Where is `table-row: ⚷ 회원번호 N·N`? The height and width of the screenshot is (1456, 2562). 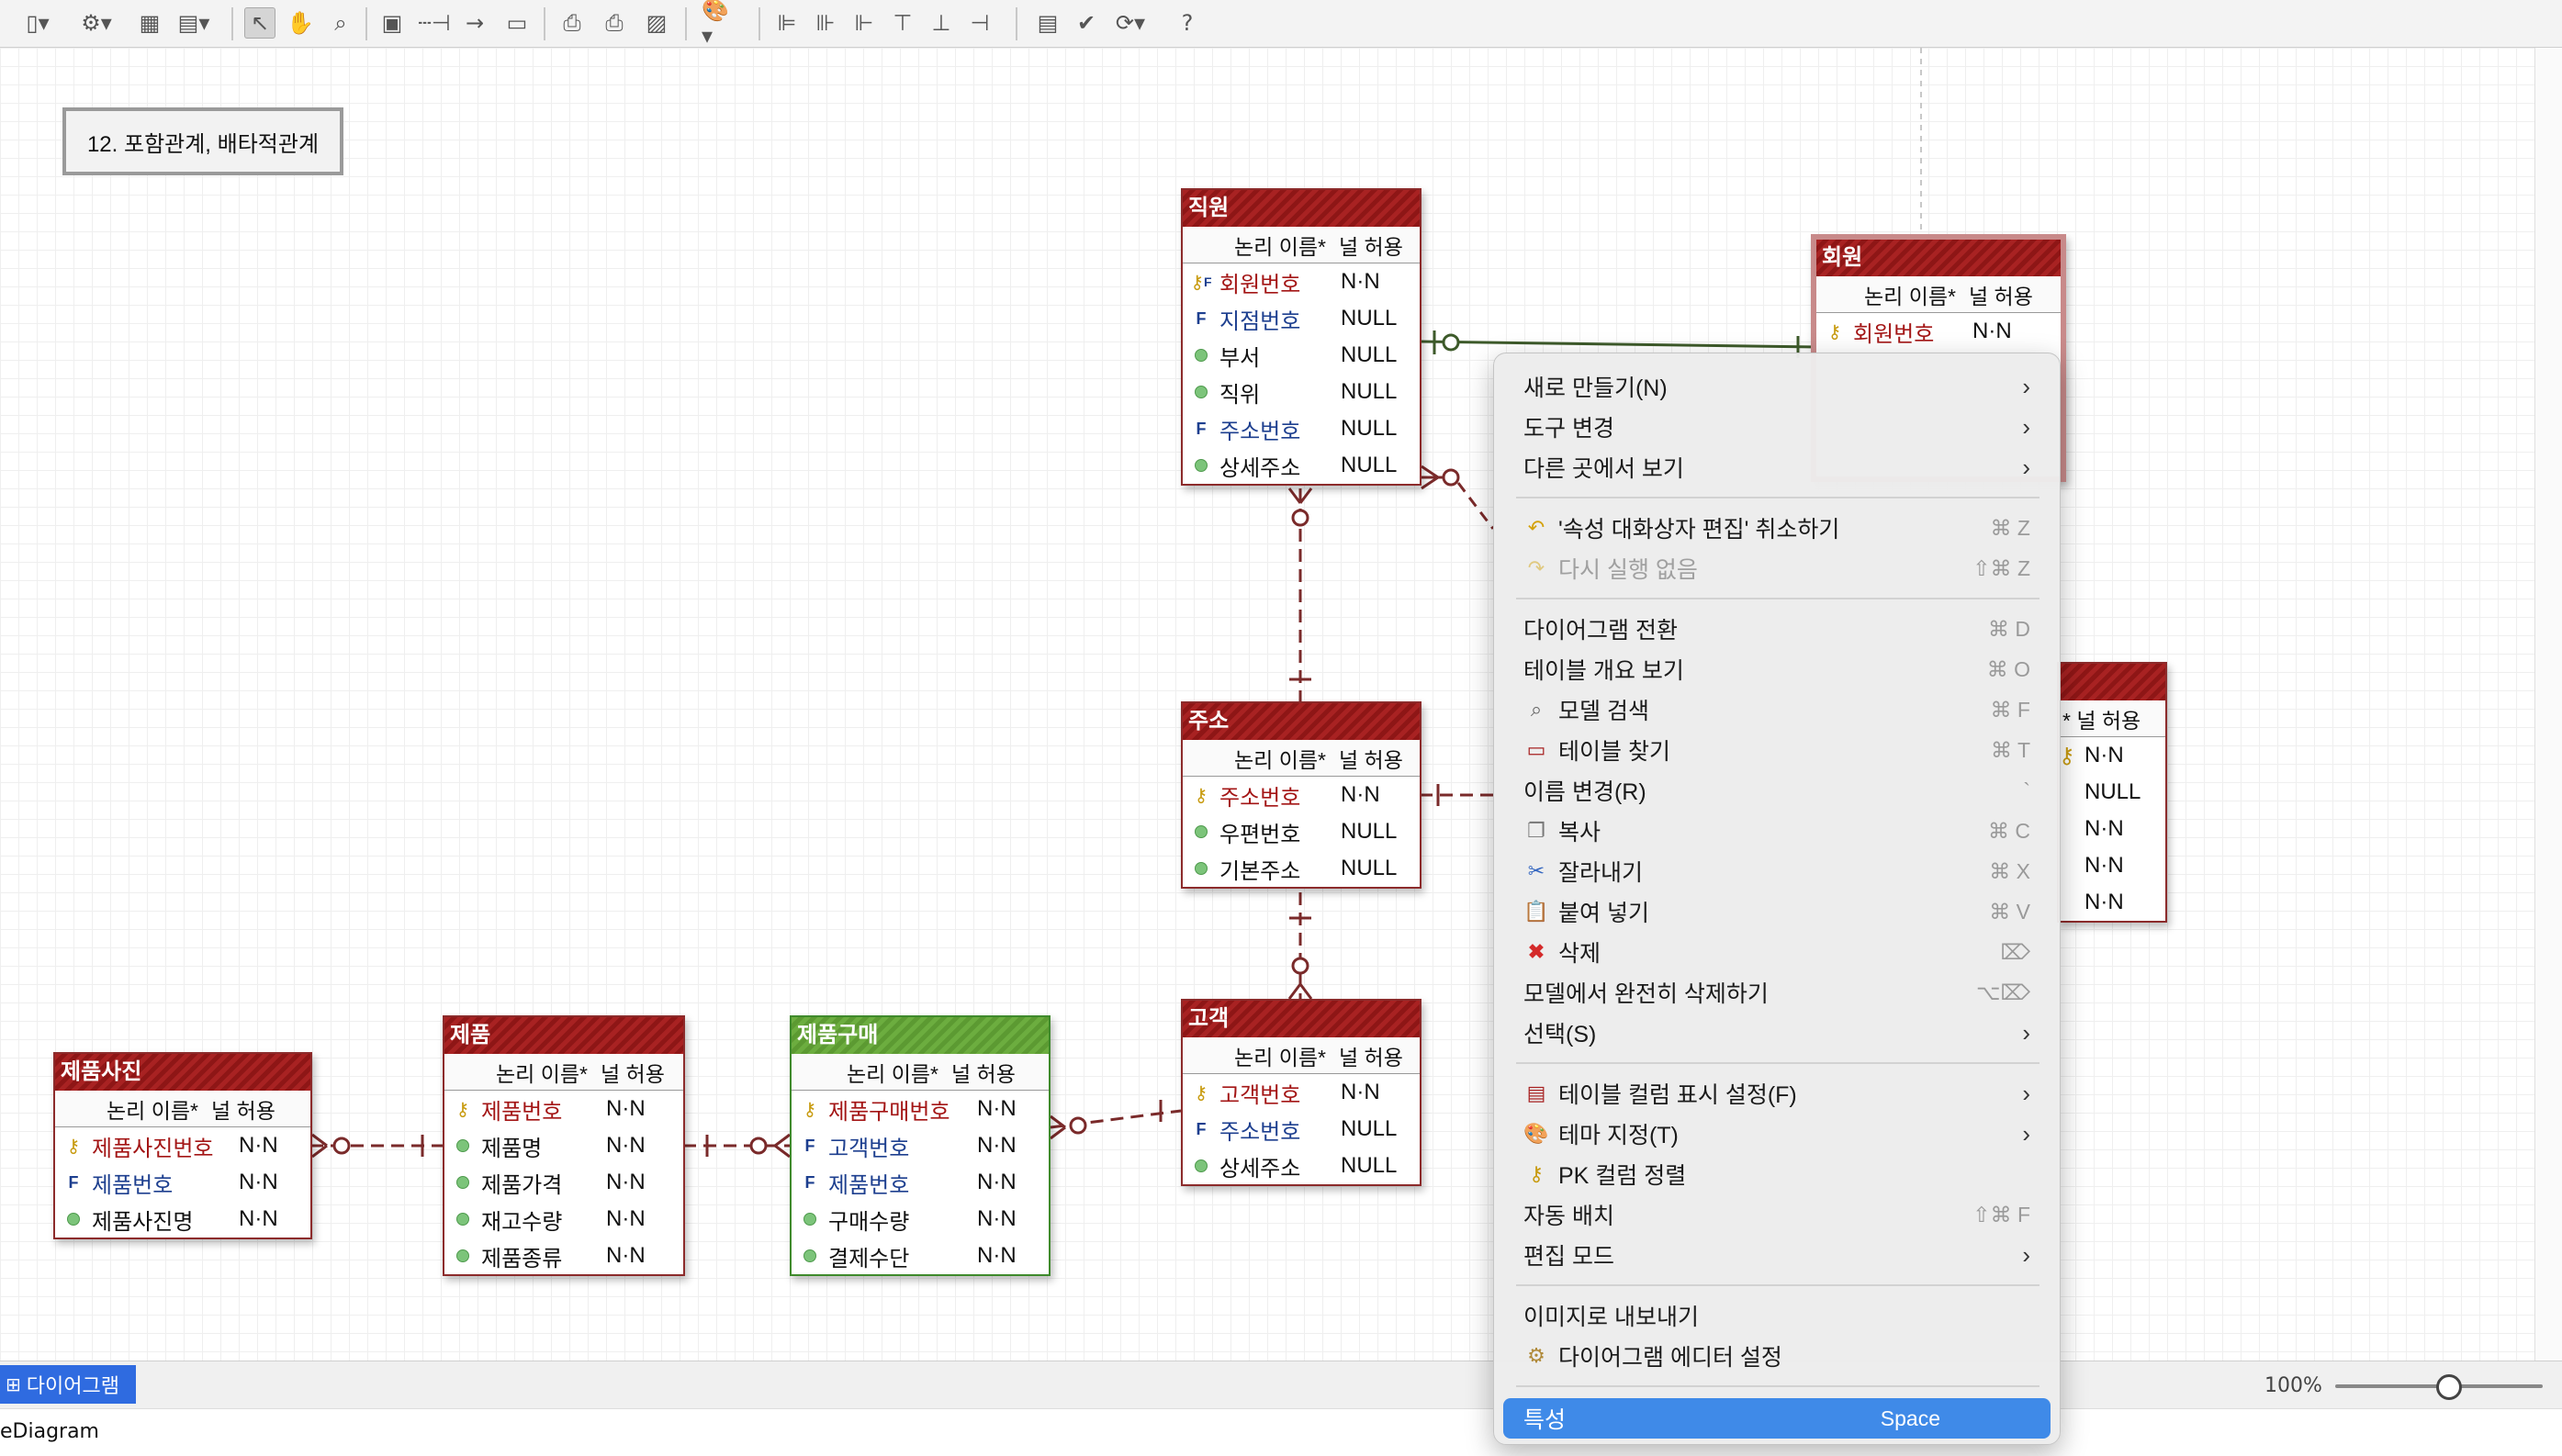 table-row: ⚷ 회원번호 N·N is located at coordinates (1939, 331).